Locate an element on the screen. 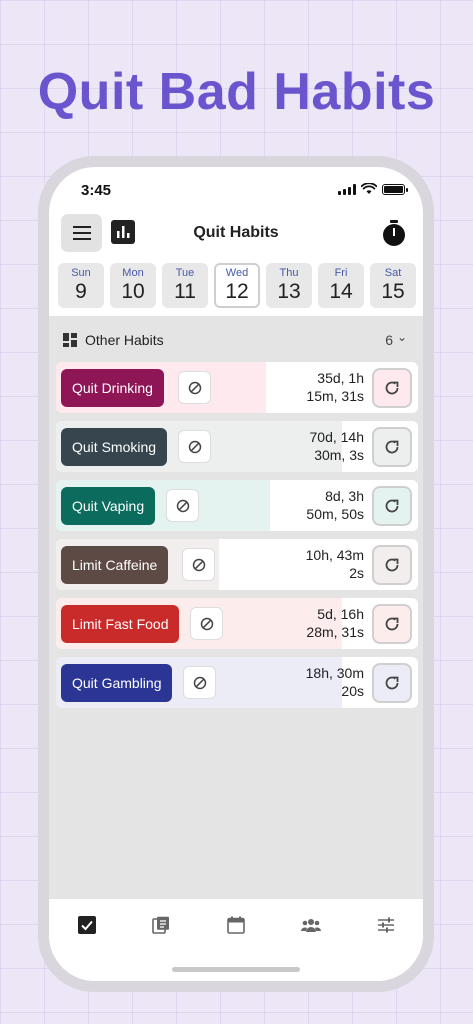 The width and height of the screenshot is (473, 1024). day-thu: Thu 13 is located at coordinates (289, 285).